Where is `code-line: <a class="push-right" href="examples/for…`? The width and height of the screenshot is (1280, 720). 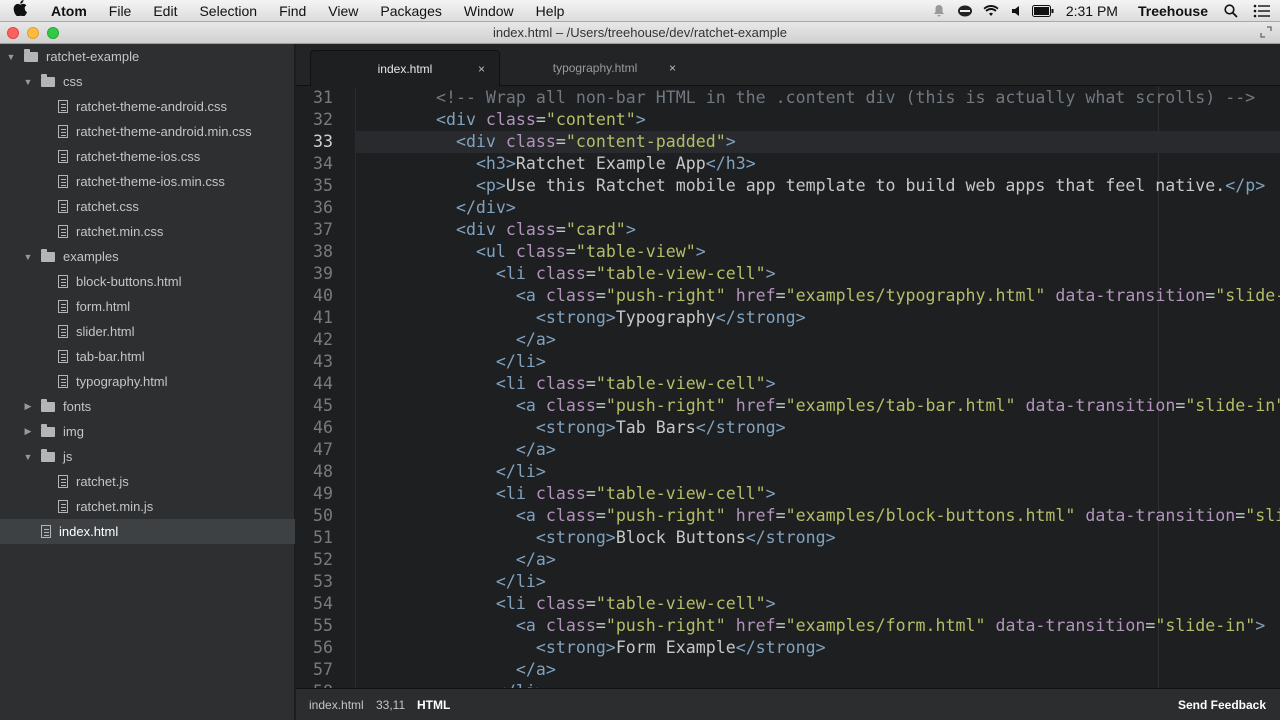
code-line: <a class="push-right" href="examples/for… is located at coordinates (818, 626).